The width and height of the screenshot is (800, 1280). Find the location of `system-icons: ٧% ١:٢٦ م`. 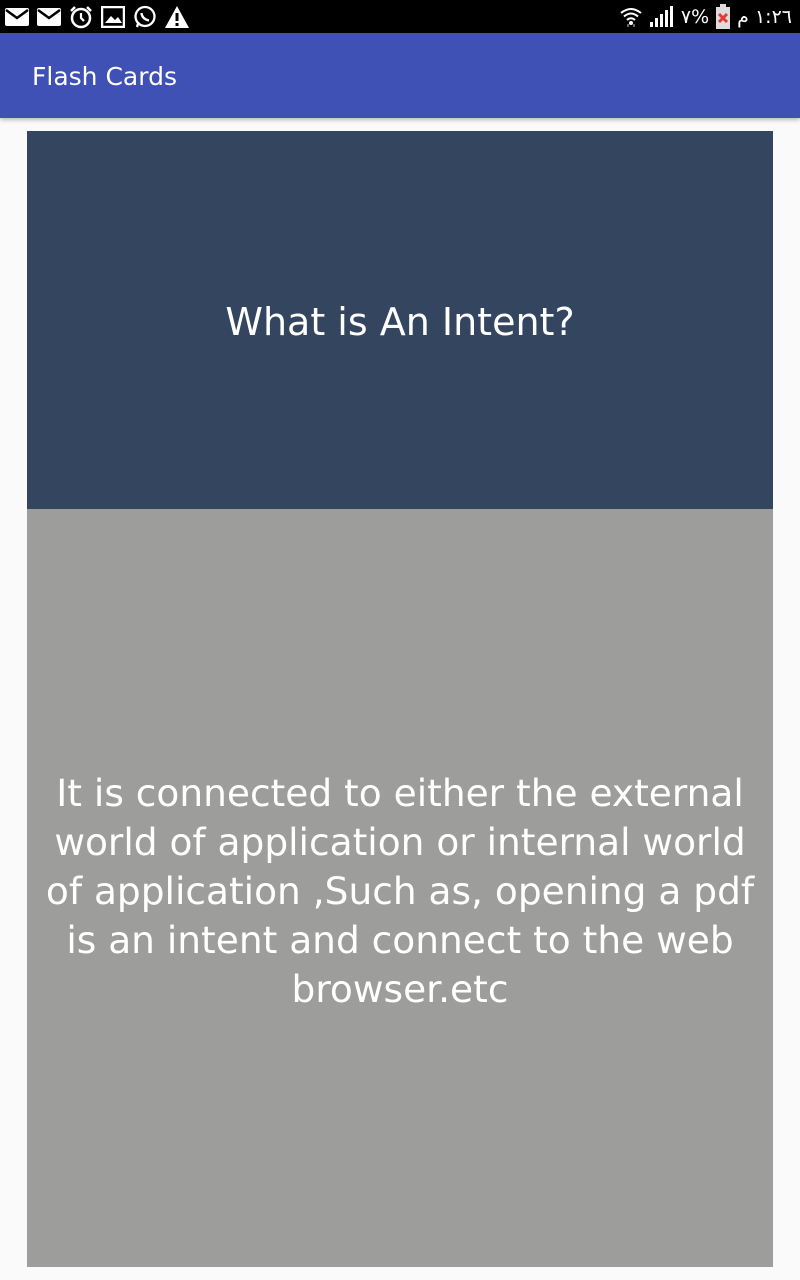

system-icons: ٧% ١:٢٦ م is located at coordinates (705, 16).